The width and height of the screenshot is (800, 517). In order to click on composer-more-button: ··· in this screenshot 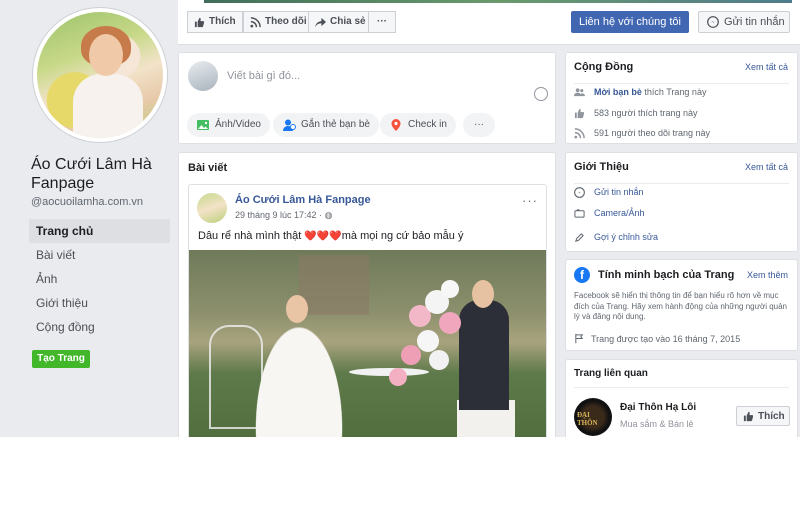, I will do `click(479, 125)`.